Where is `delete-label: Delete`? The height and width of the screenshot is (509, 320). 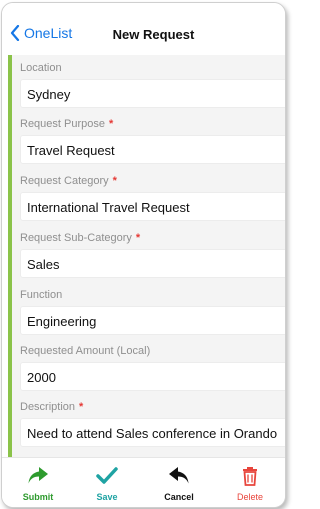 delete-label: Delete is located at coordinates (249, 497).